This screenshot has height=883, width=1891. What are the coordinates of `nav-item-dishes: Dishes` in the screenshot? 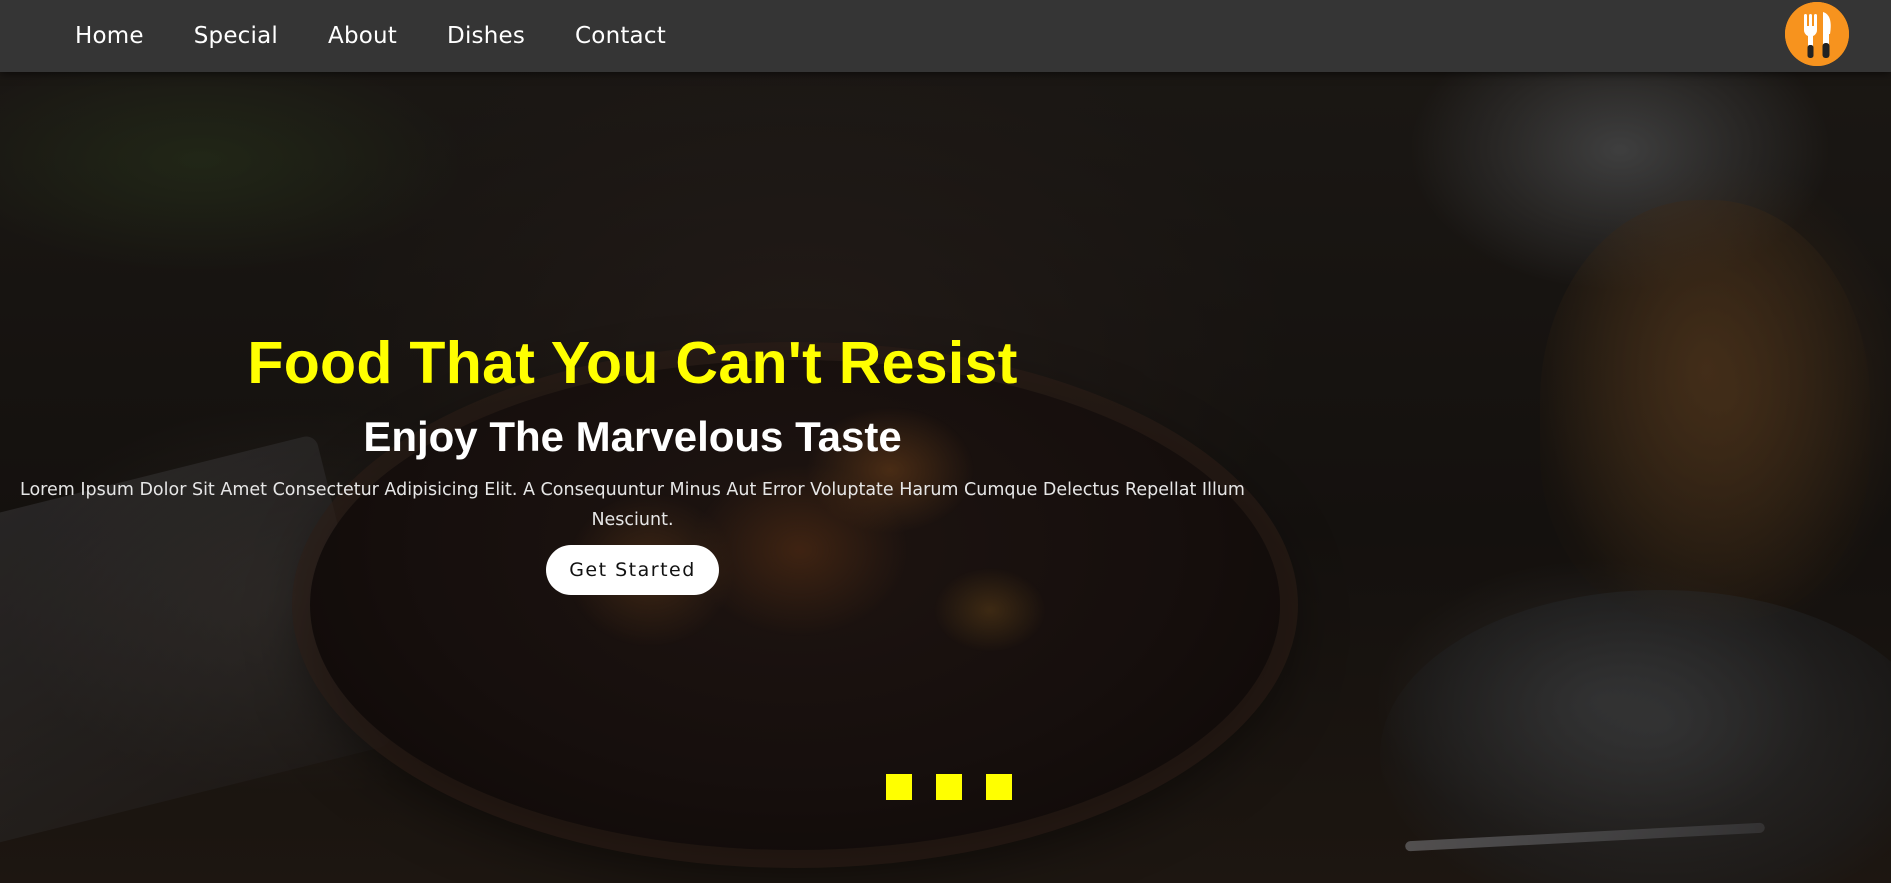 It's located at (486, 36).